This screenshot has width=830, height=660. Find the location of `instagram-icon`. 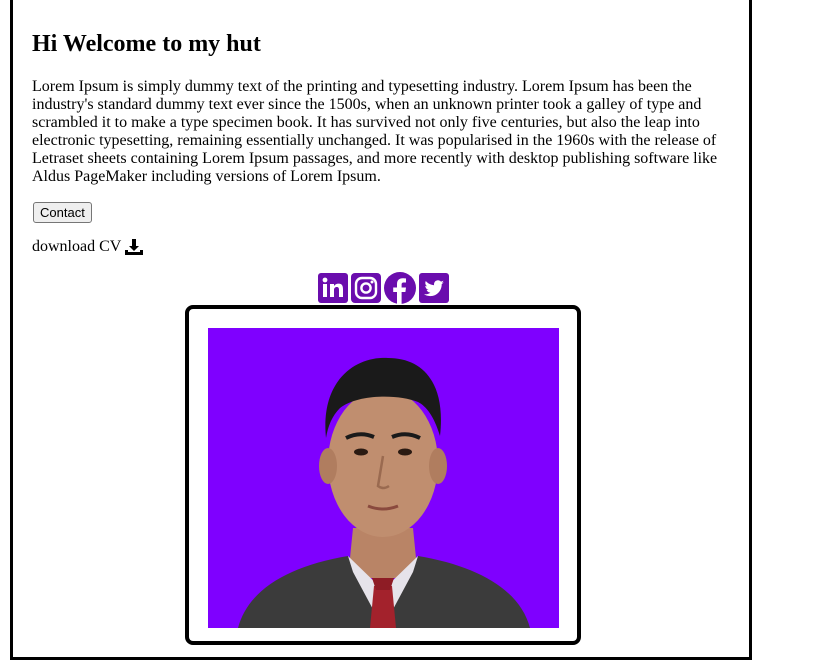

instagram-icon is located at coordinates (366, 288).